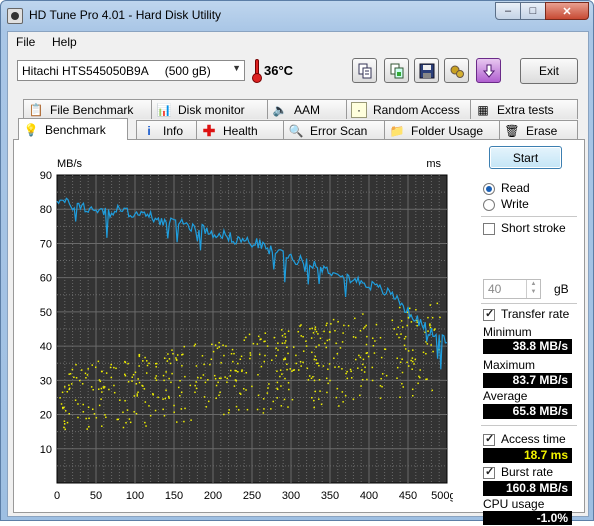  I want to click on x-tick-label: 0, so click(57, 496).